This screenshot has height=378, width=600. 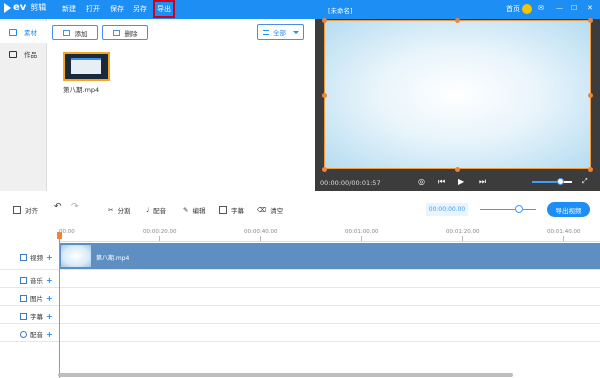 I want to click on resize-handle-t, so click(x=457, y=20).